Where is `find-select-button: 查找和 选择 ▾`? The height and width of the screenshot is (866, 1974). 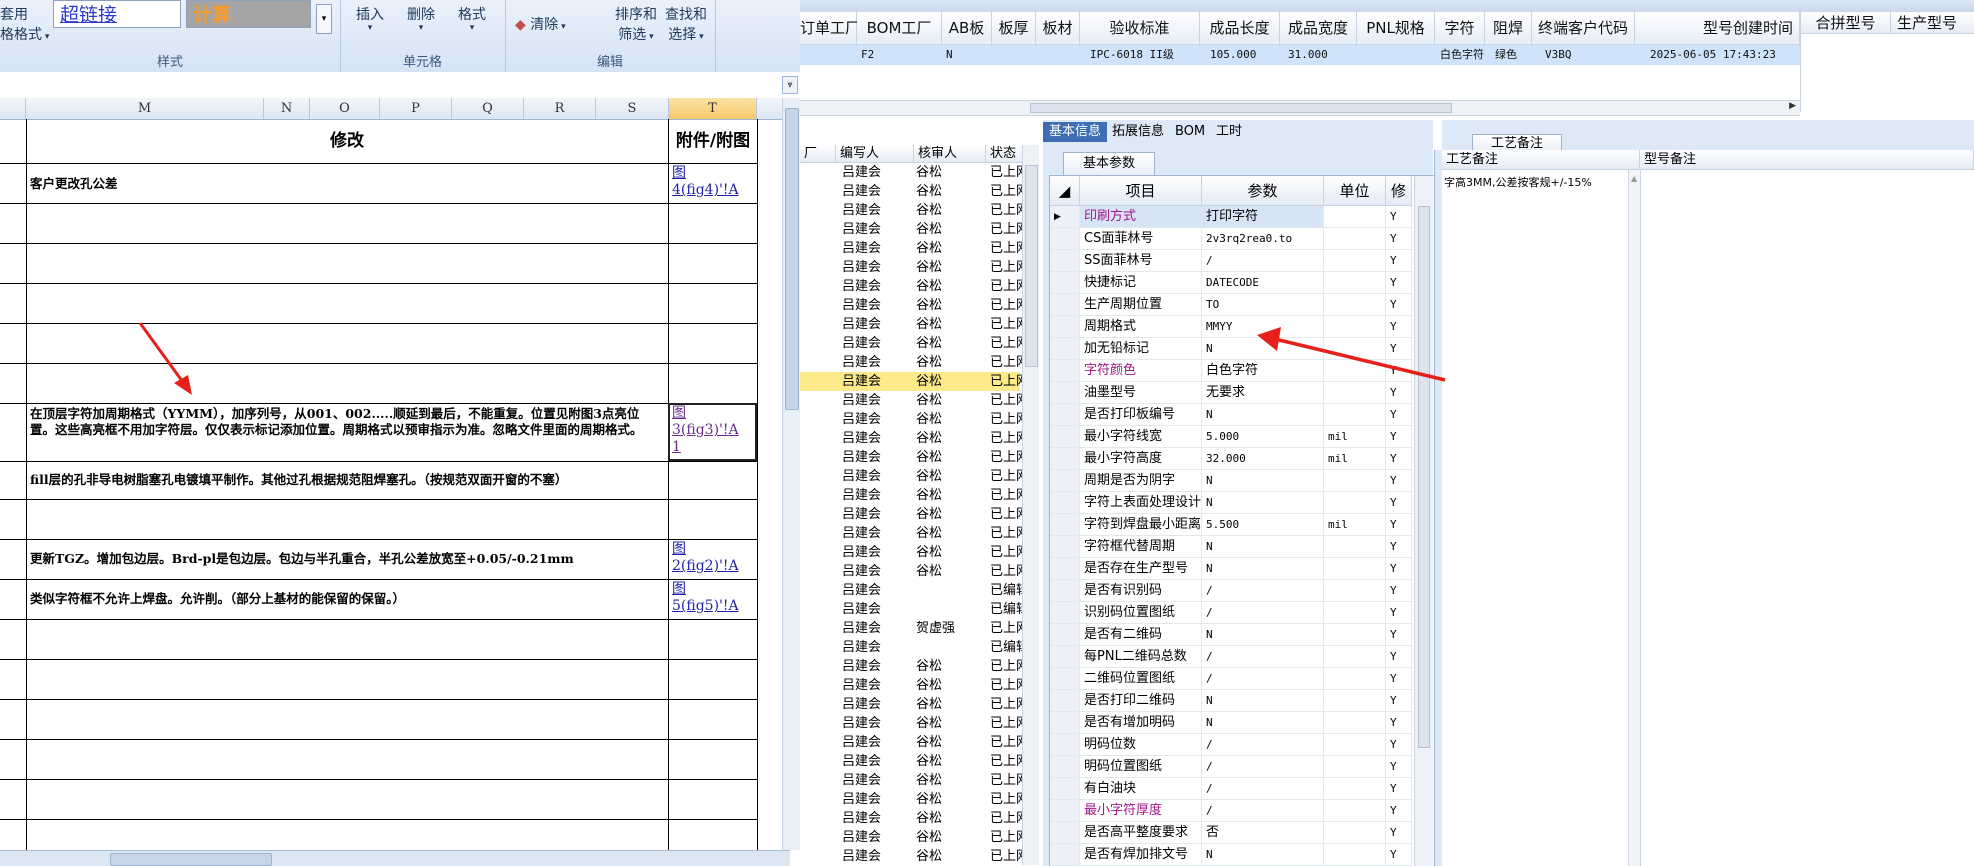
find-select-button: 查找和 选择 ▾ is located at coordinates (686, 24).